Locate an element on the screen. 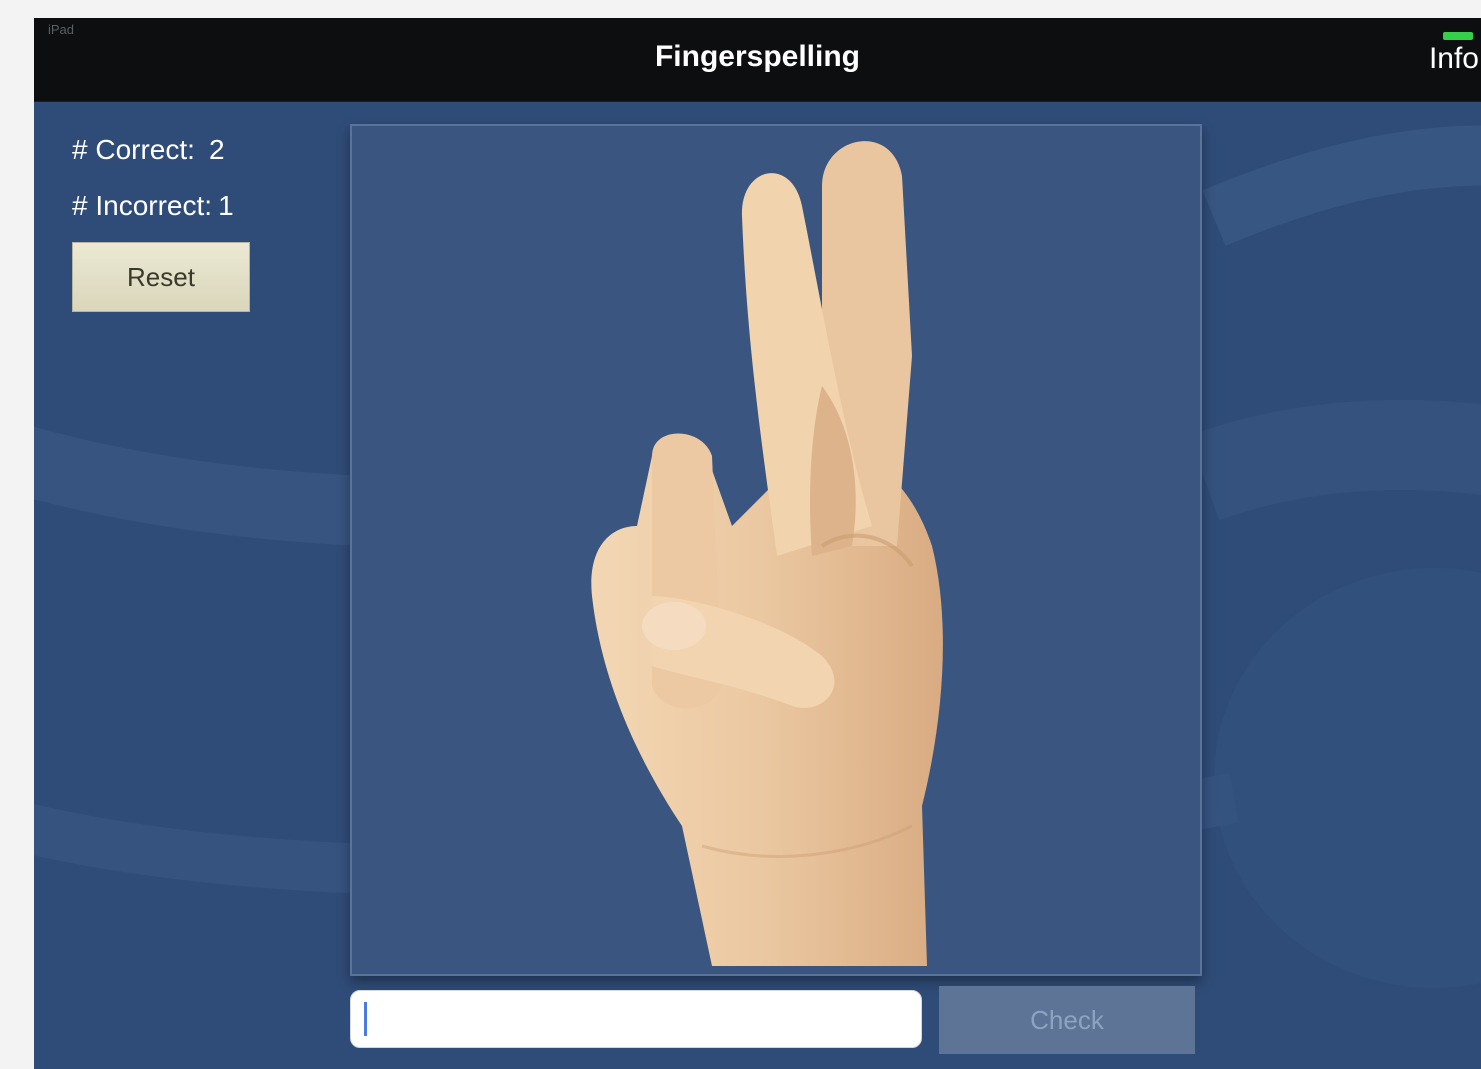 The image size is (1481, 1069). score-panel: # Correct: 2 # Incorrect: 1 is located at coordinates (153, 186).